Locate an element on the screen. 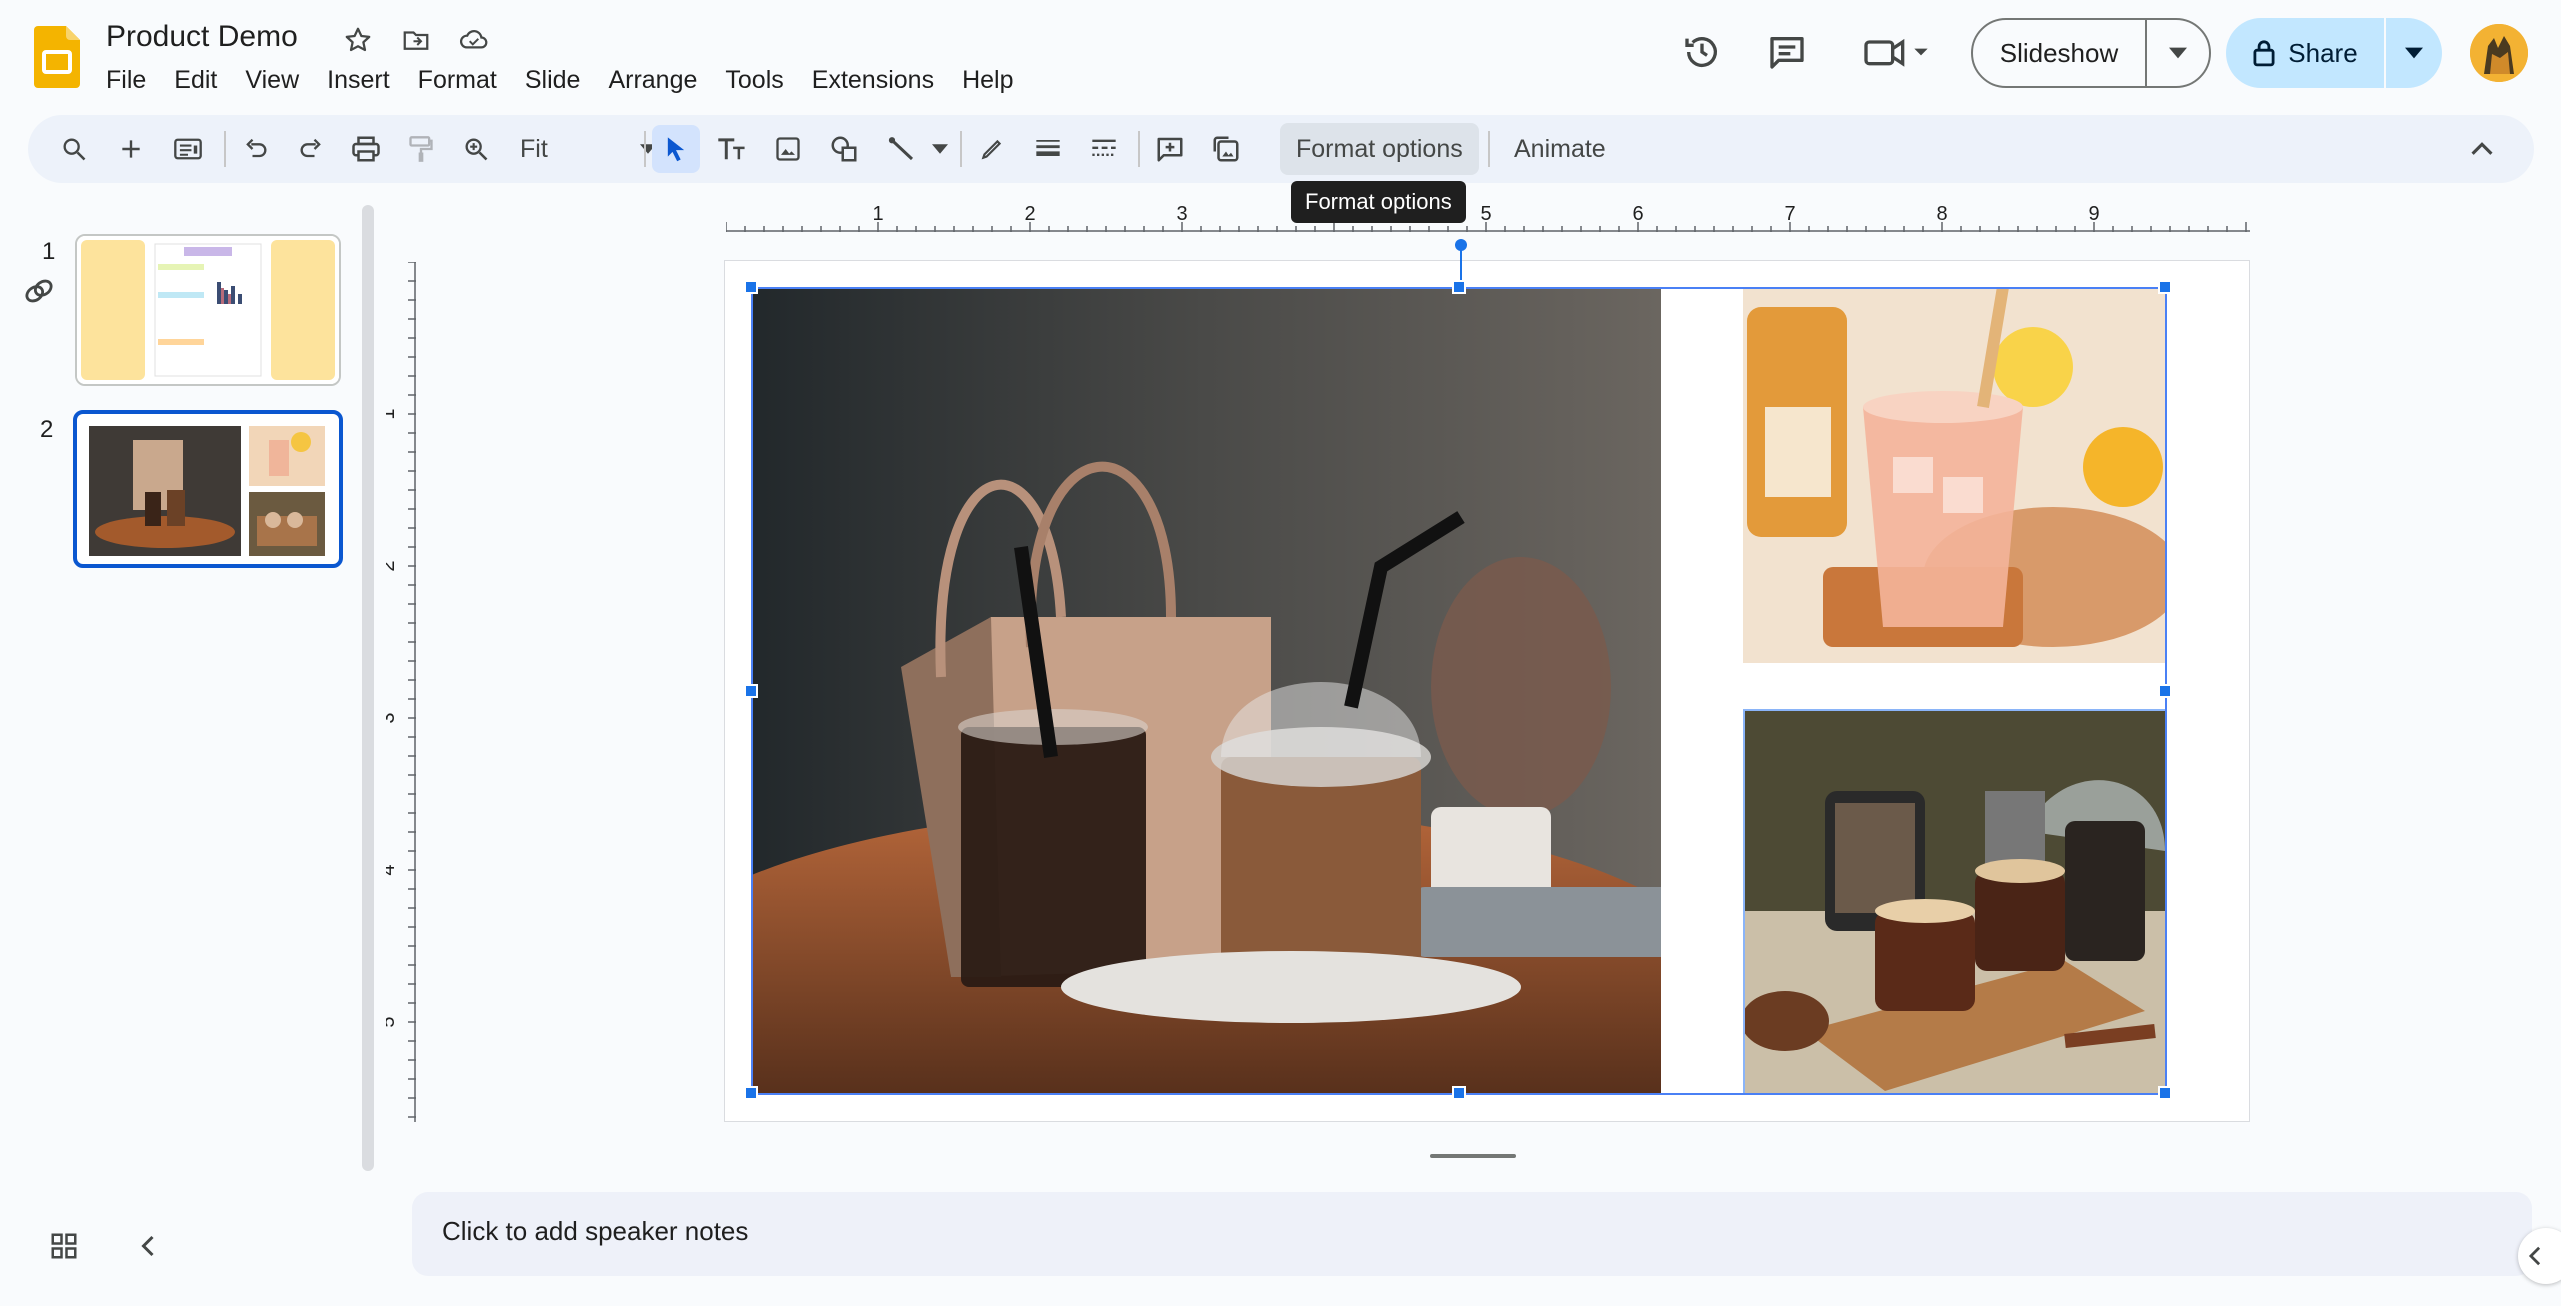  ruler-v-label: 5 is located at coordinates (392, 1021).